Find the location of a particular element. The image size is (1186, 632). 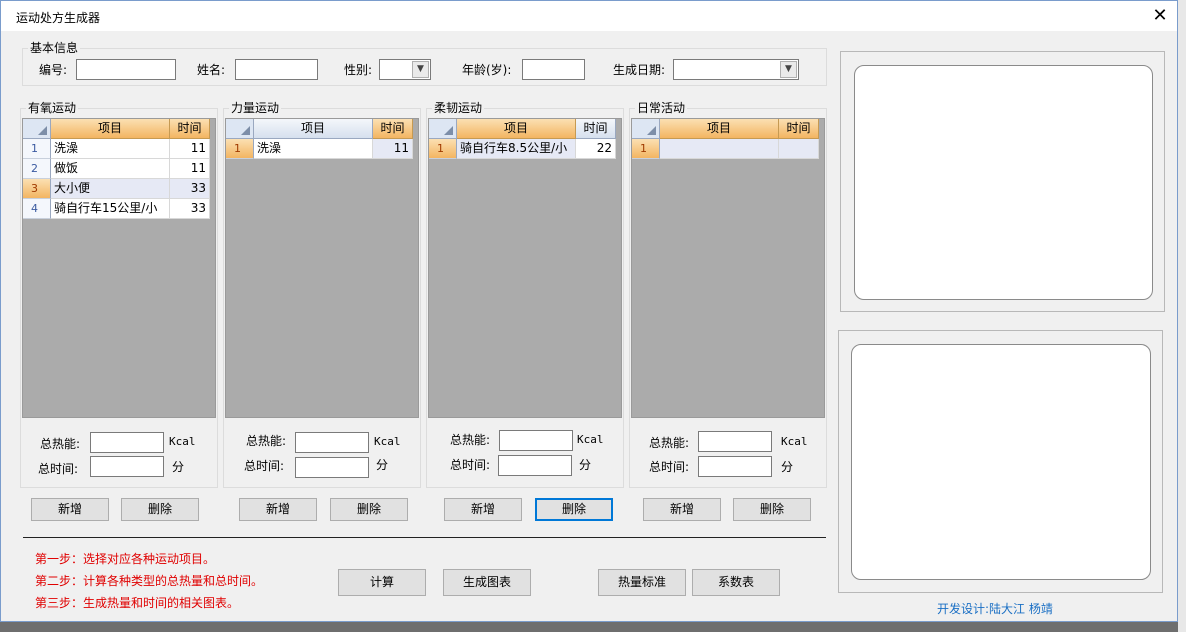

gender-label: 性别: is located at coordinates (358, 70).